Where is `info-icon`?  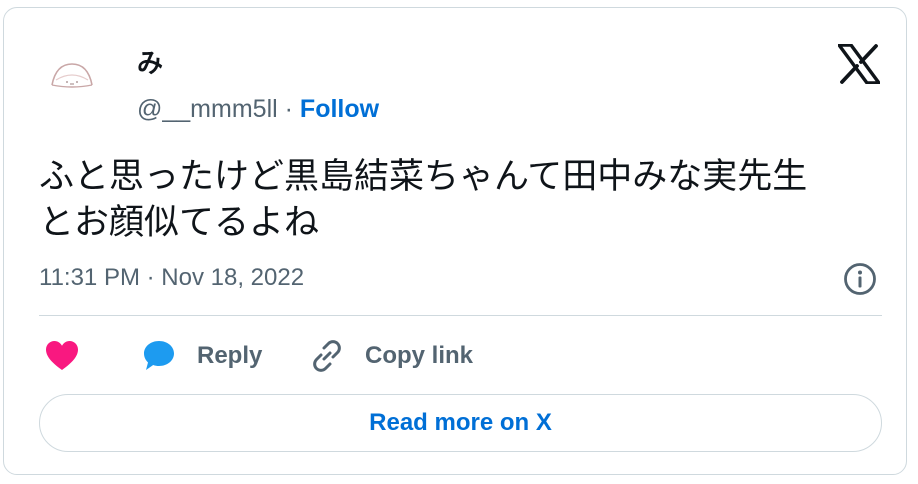 info-icon is located at coordinates (860, 279).